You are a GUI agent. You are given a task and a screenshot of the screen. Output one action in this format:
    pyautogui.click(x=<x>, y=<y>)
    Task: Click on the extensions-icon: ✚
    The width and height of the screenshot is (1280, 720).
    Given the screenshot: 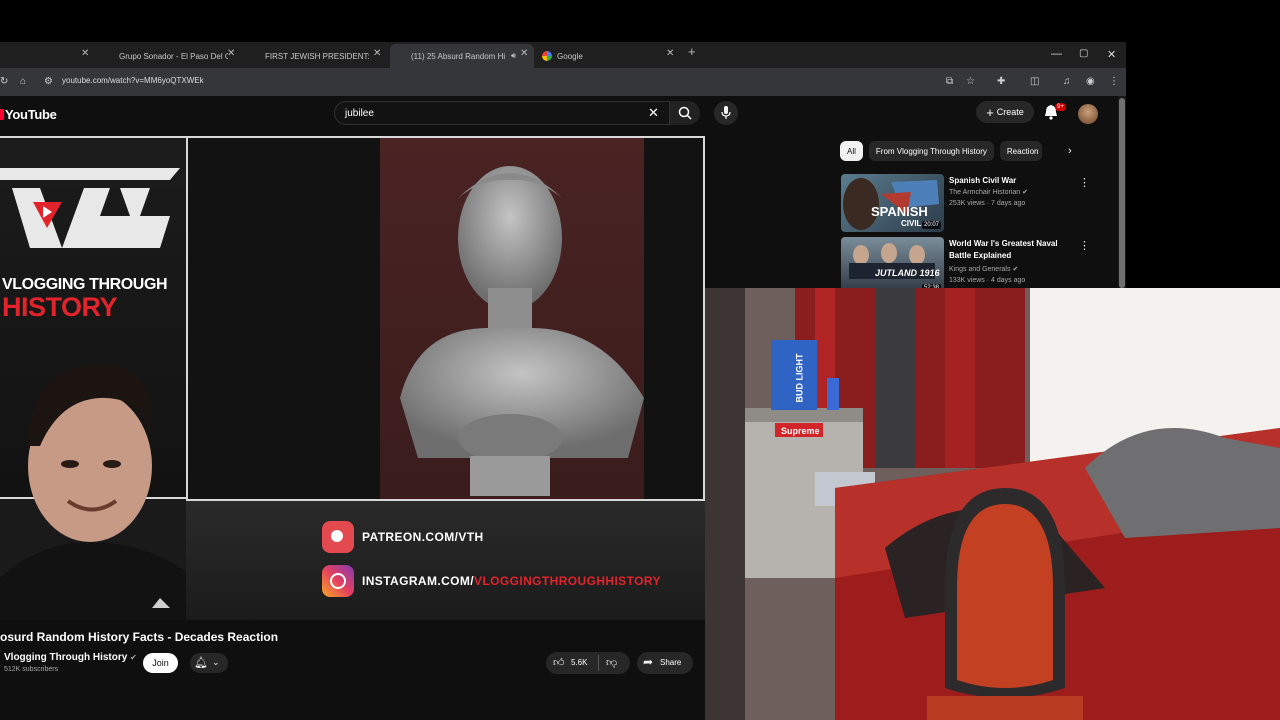 What is the action you would take?
    pyautogui.click(x=1001, y=82)
    